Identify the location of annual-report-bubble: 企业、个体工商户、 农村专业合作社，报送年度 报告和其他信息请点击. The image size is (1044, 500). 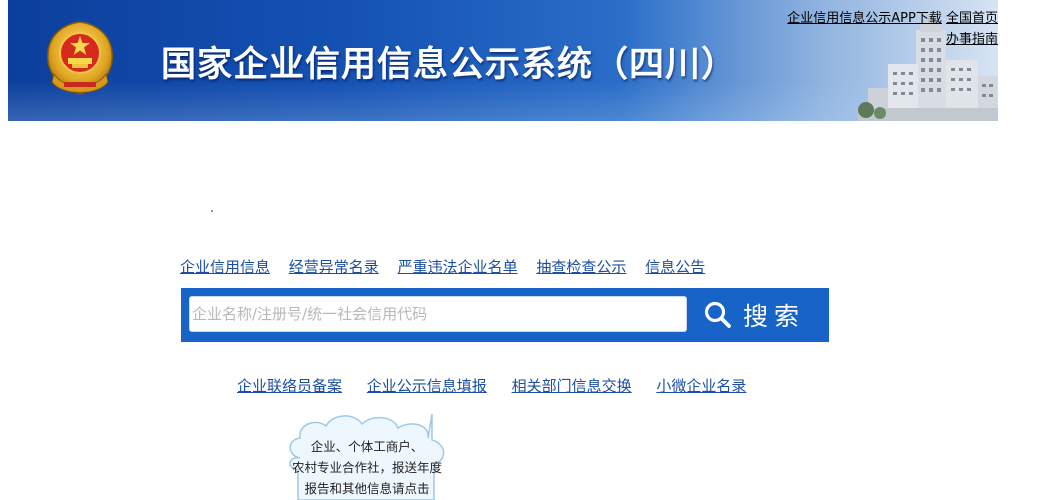
(367, 455).